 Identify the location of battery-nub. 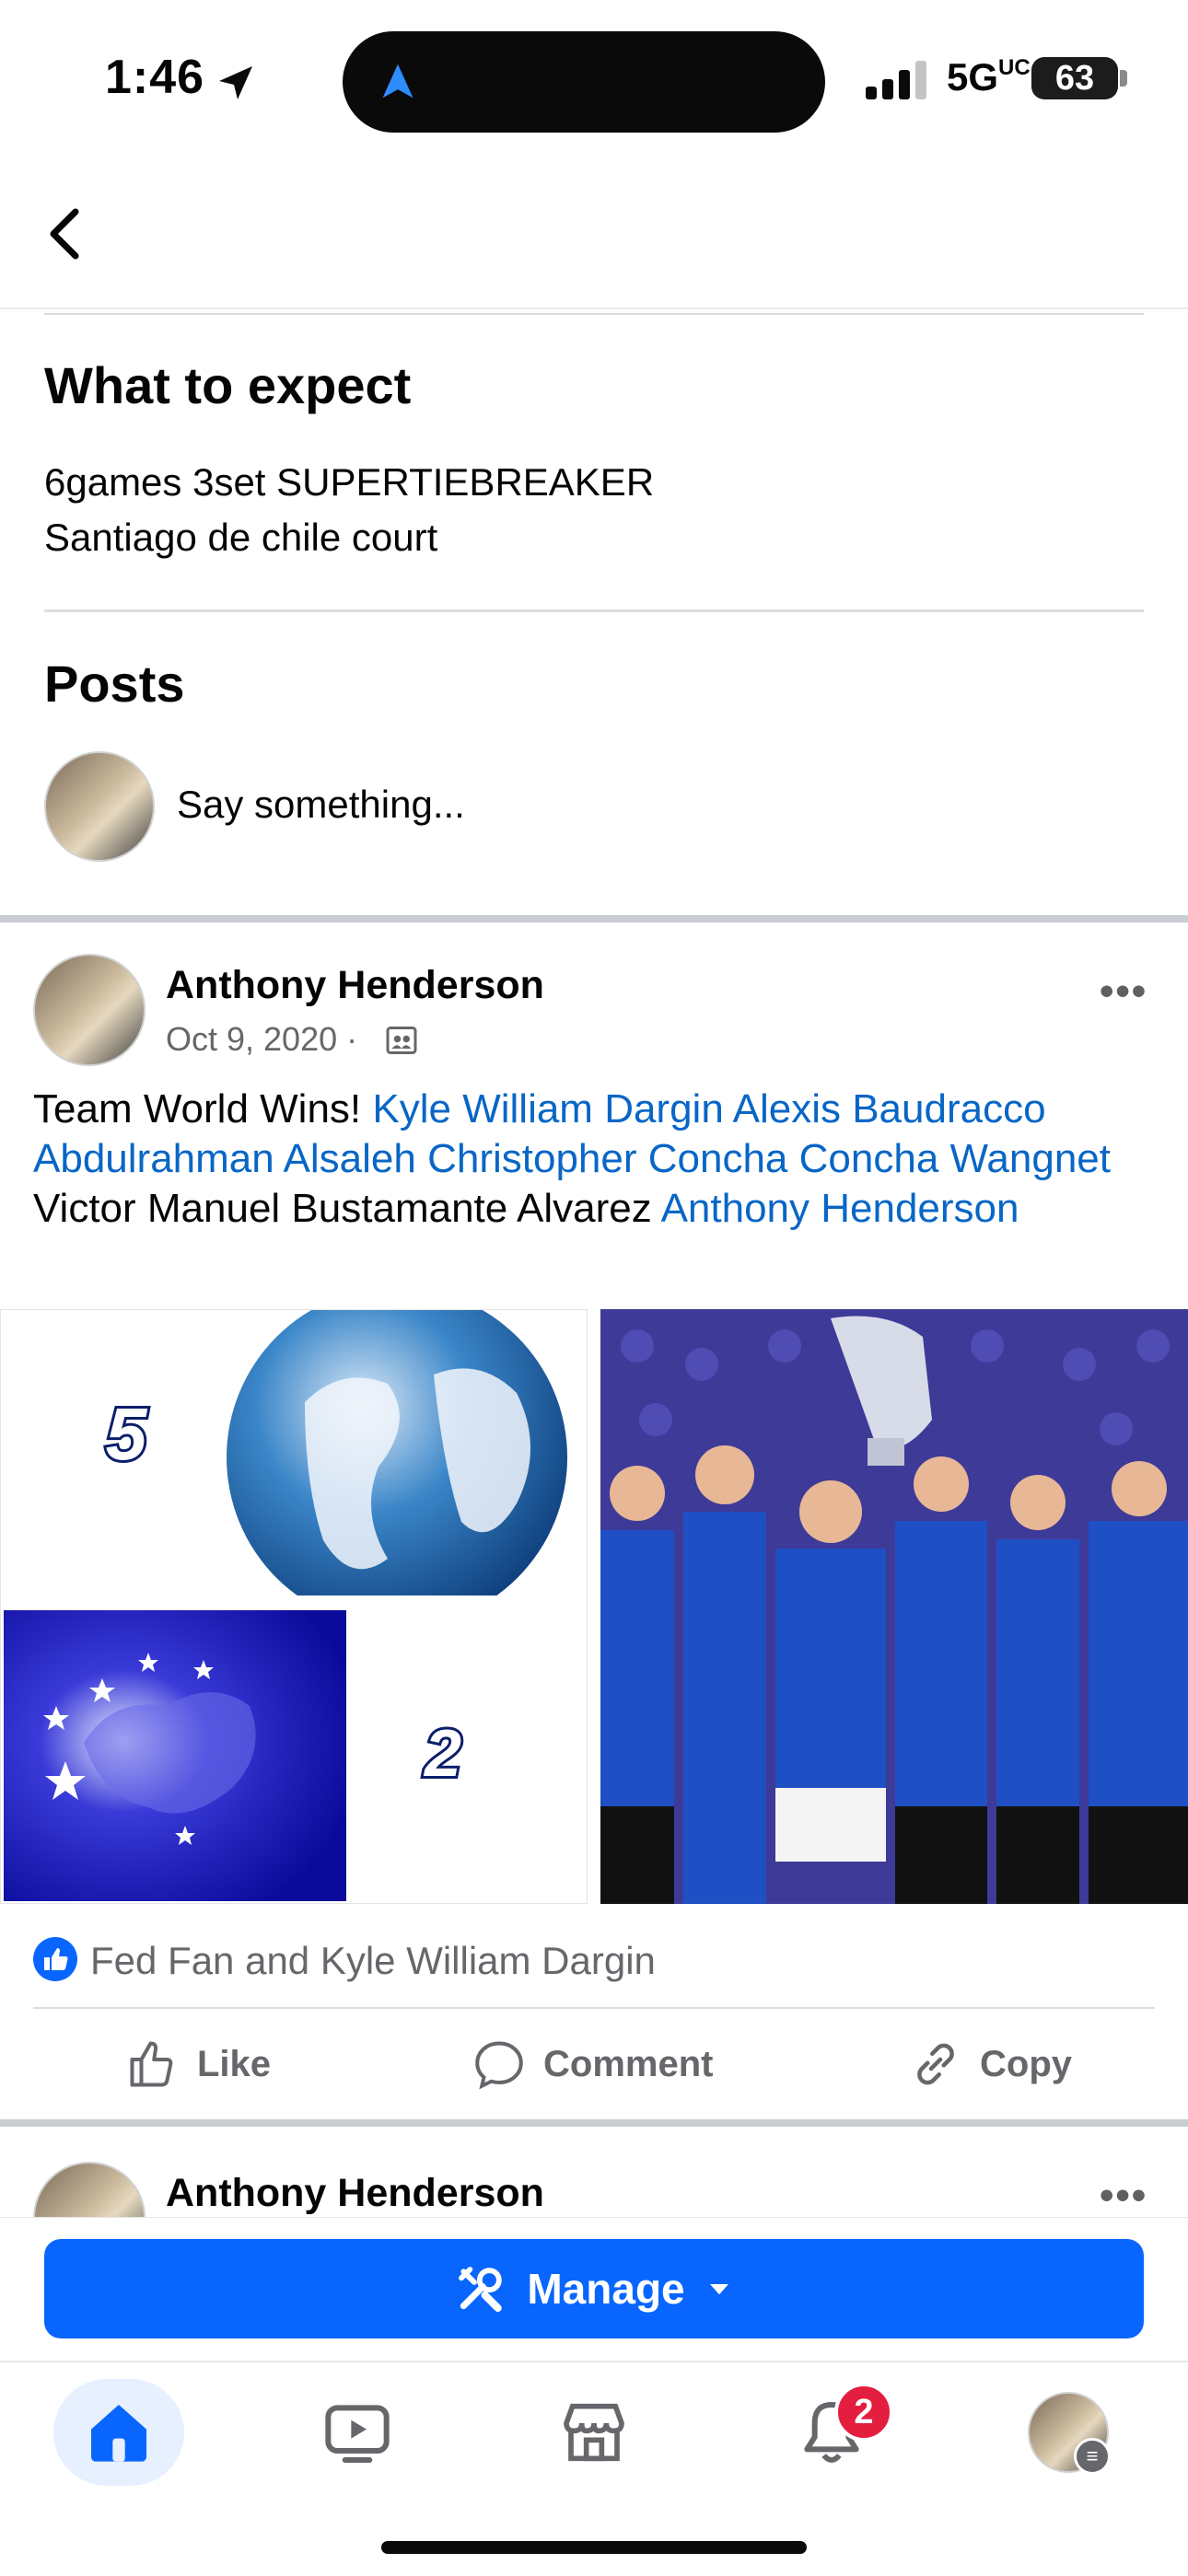
(1123, 78).